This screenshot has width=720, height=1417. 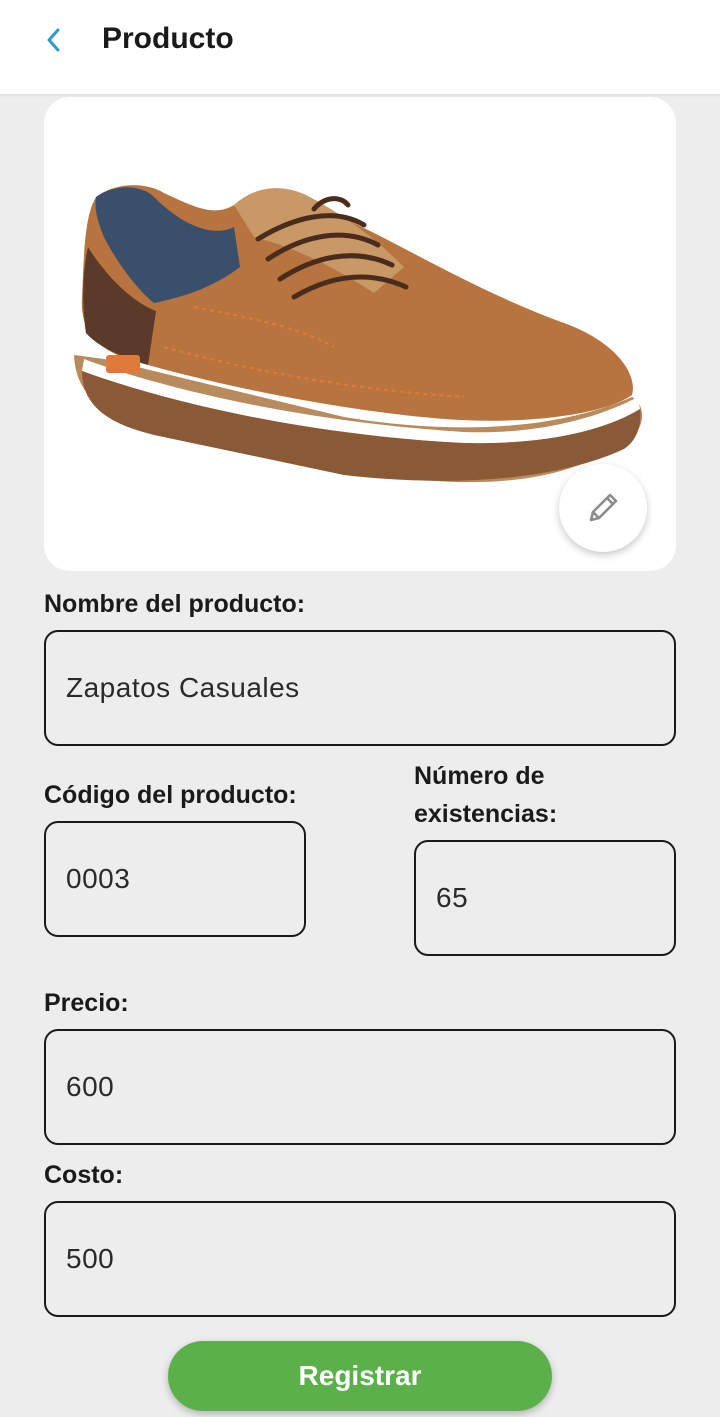 What do you see at coordinates (370, 688) in the screenshot?
I see `product-name-input` at bounding box center [370, 688].